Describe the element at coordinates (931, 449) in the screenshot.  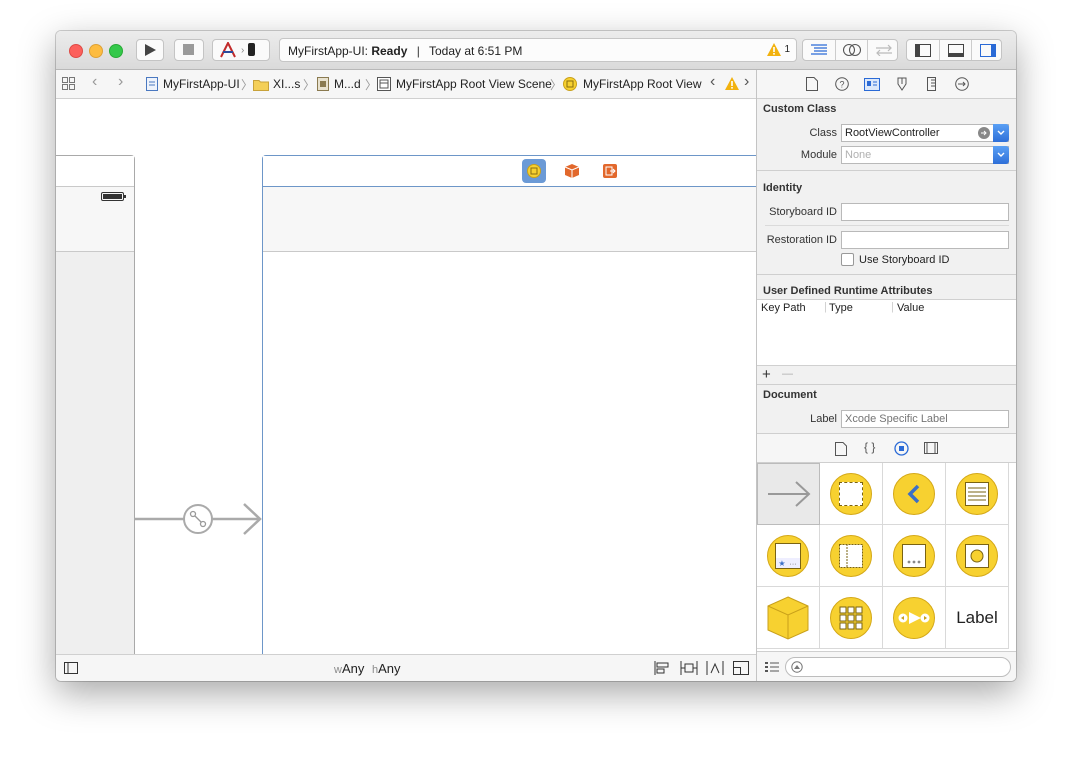
I see `media-library-tab` at that location.